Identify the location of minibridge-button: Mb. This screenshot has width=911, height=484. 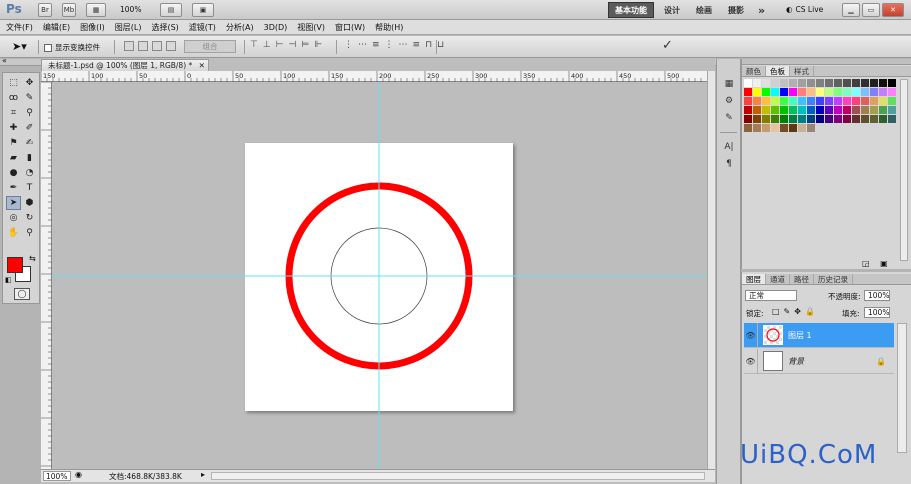
(69, 10).